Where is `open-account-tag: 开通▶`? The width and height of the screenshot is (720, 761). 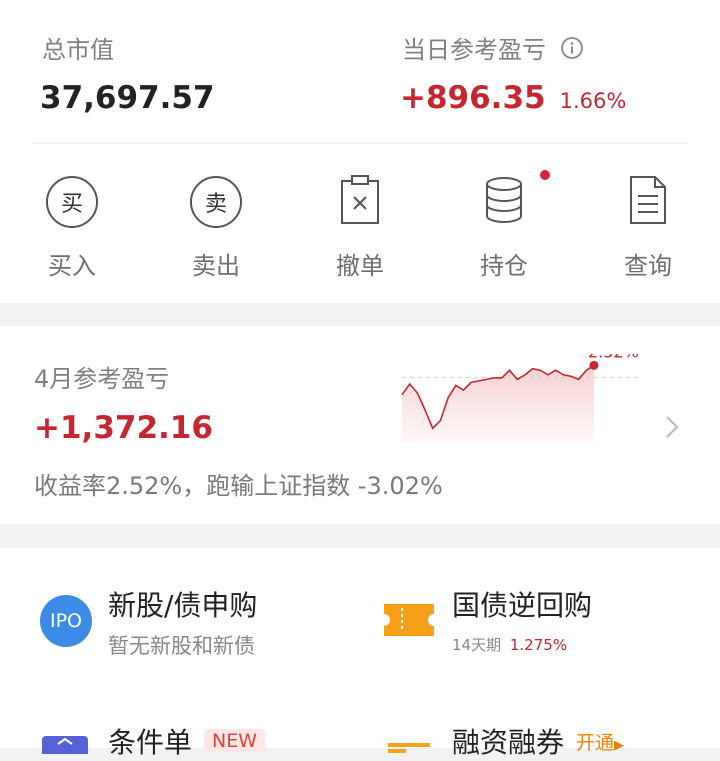
open-account-tag: 开通▶ is located at coordinates (600, 741).